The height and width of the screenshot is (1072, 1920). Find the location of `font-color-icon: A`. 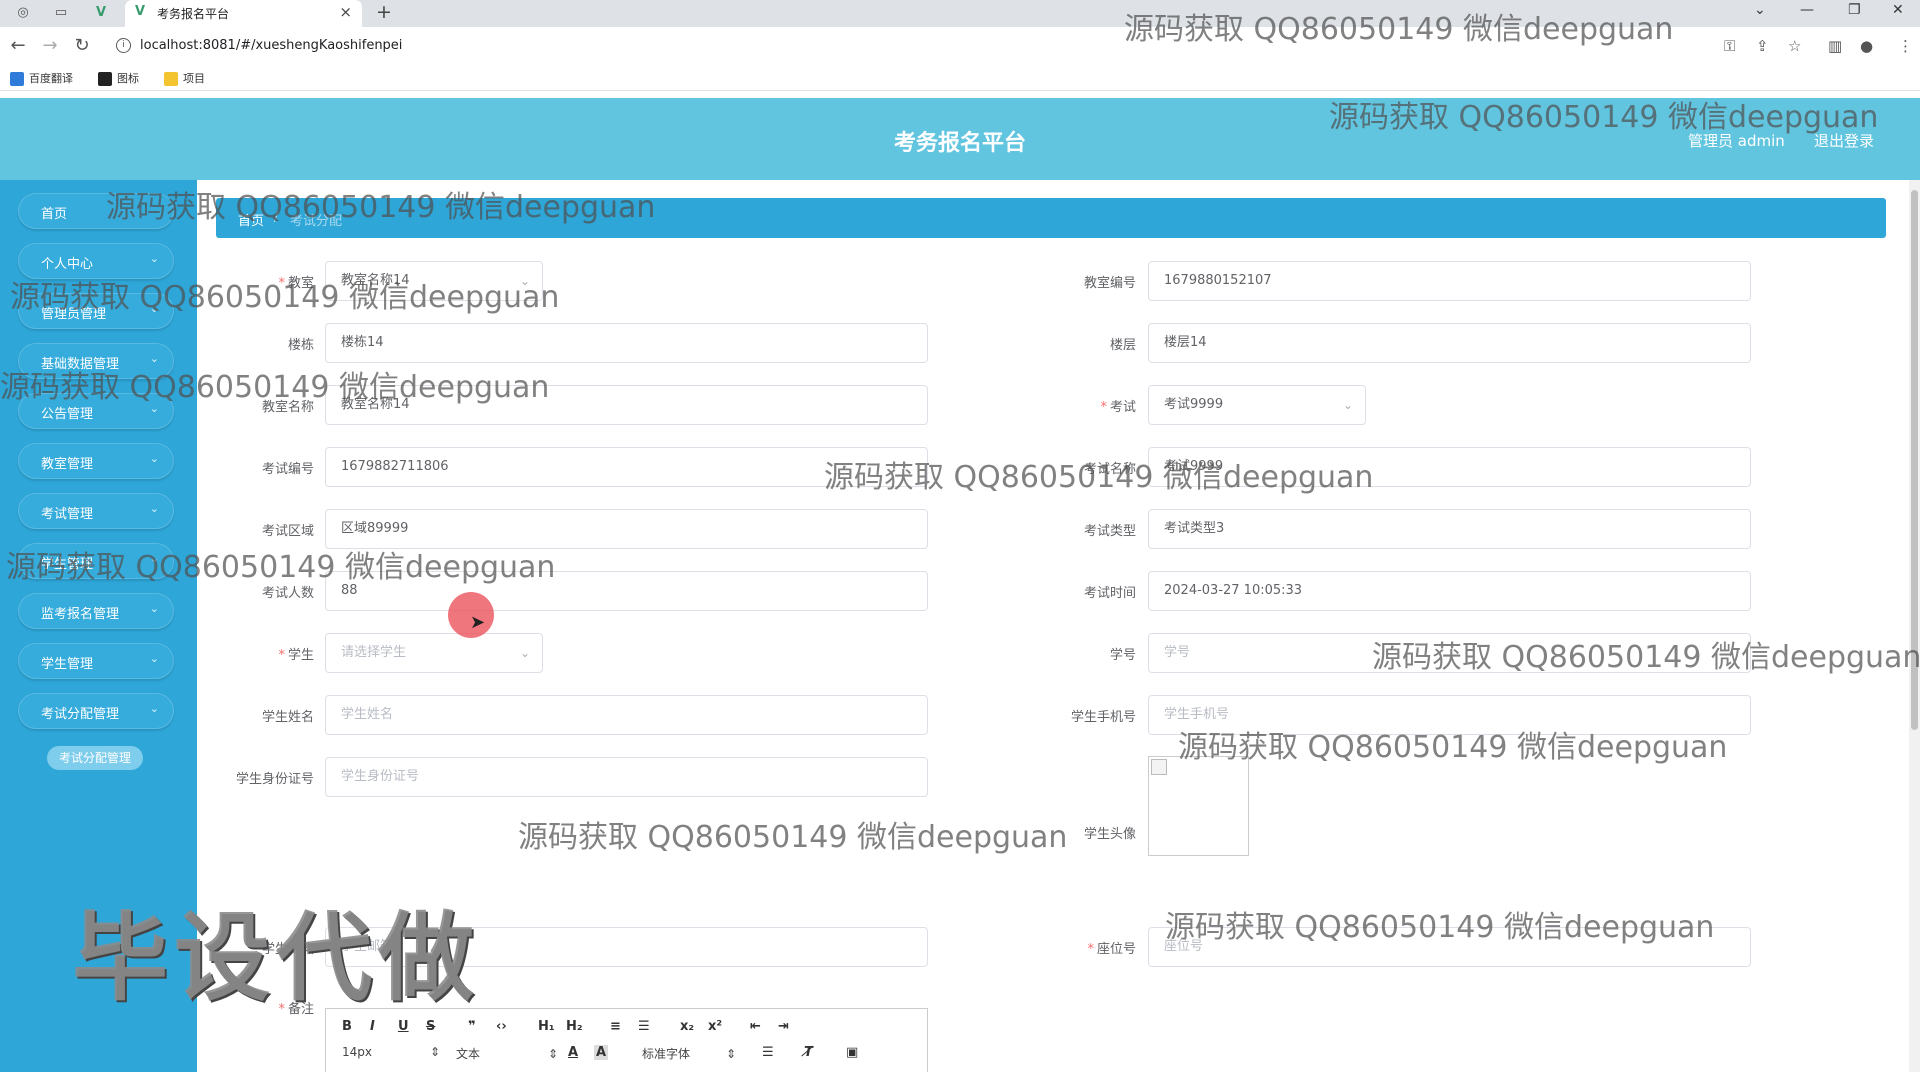

font-color-icon: A is located at coordinates (573, 1052).